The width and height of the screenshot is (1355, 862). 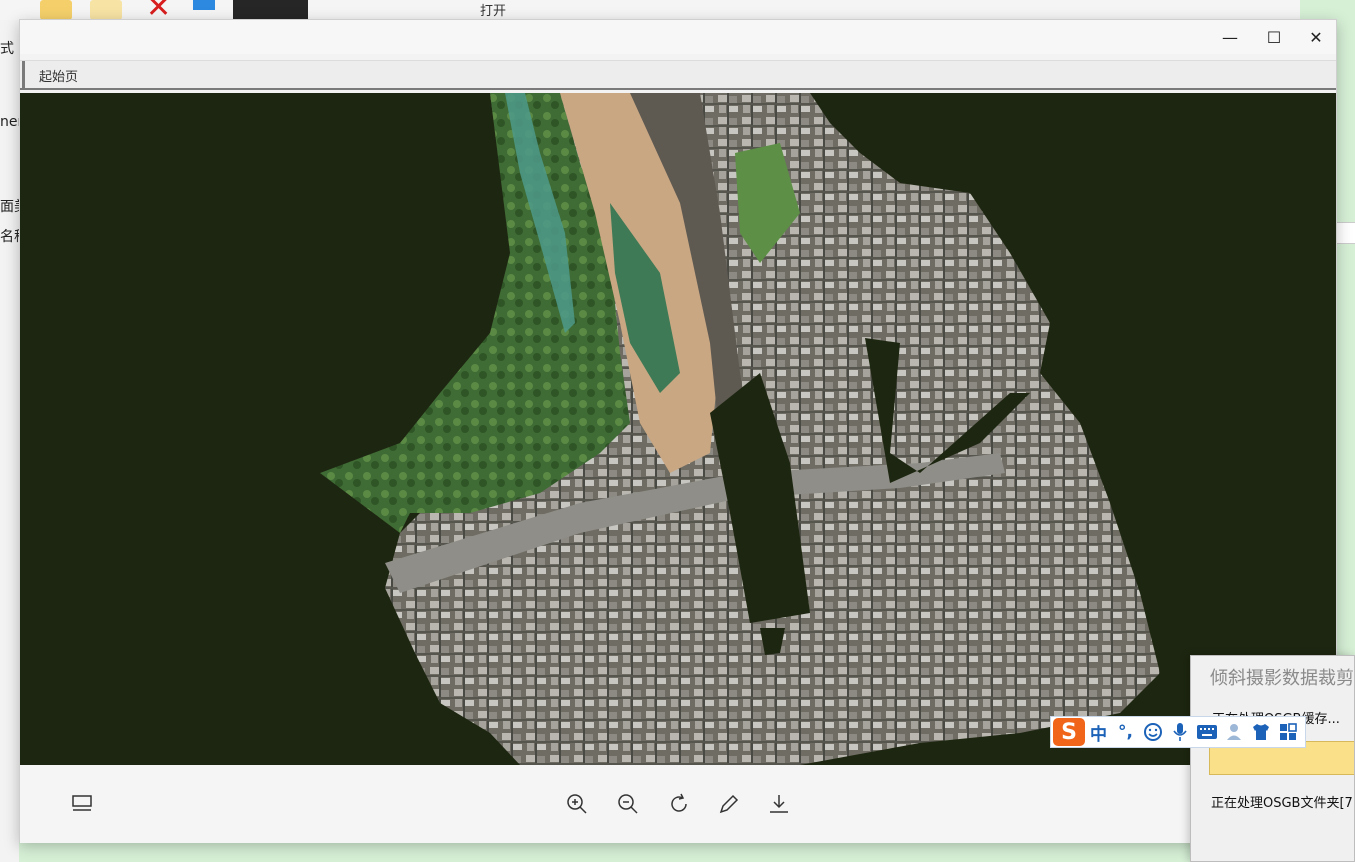 What do you see at coordinates (82, 804) in the screenshot?
I see `slideshow-icon` at bounding box center [82, 804].